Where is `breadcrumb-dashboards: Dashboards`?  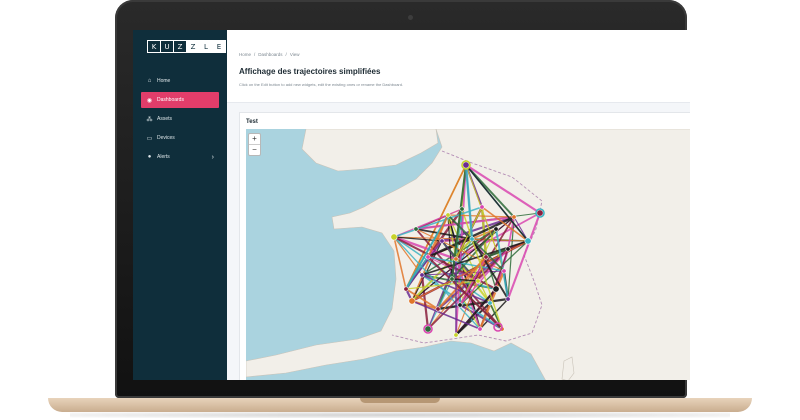 breadcrumb-dashboards: Dashboards is located at coordinates (270, 54).